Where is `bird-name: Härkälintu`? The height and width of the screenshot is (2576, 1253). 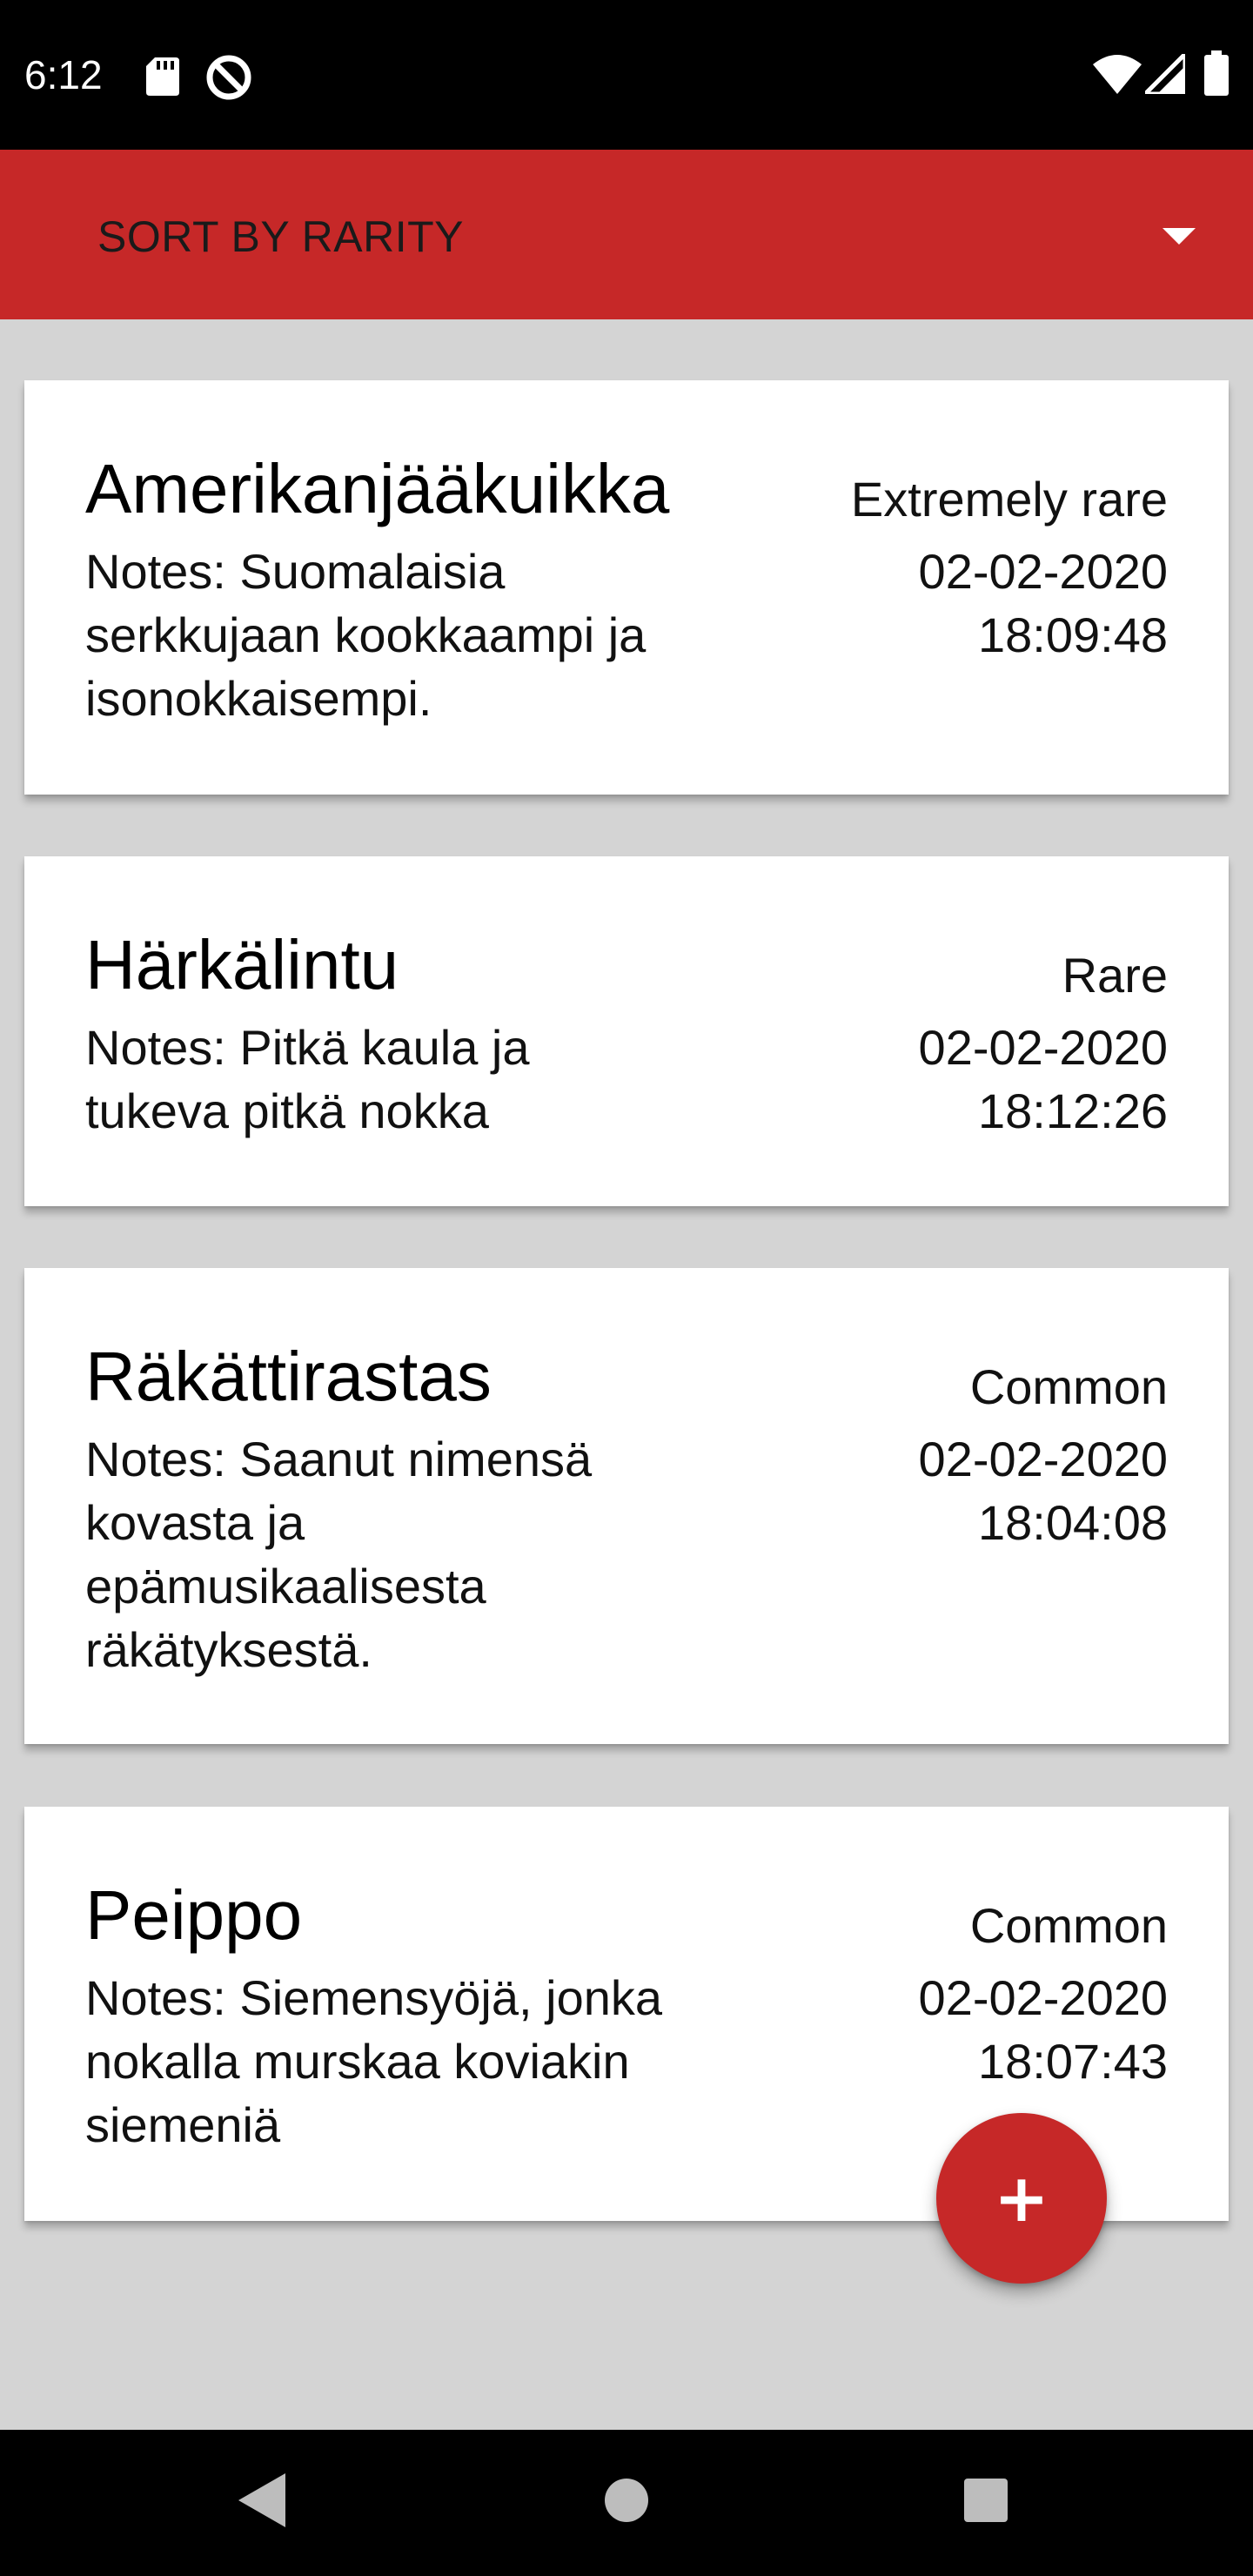
bird-name: Härkälintu is located at coordinates (242, 965).